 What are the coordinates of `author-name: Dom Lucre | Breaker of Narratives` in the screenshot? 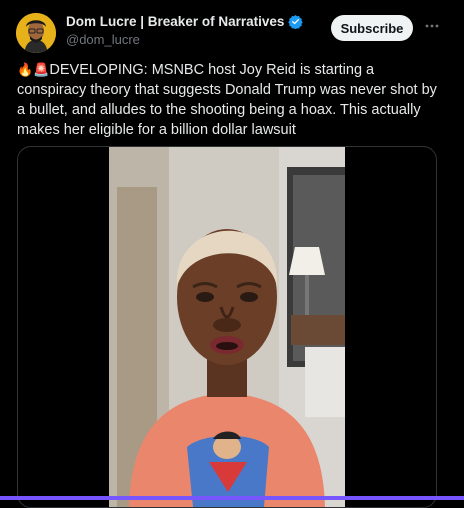 It's located at (175, 21).